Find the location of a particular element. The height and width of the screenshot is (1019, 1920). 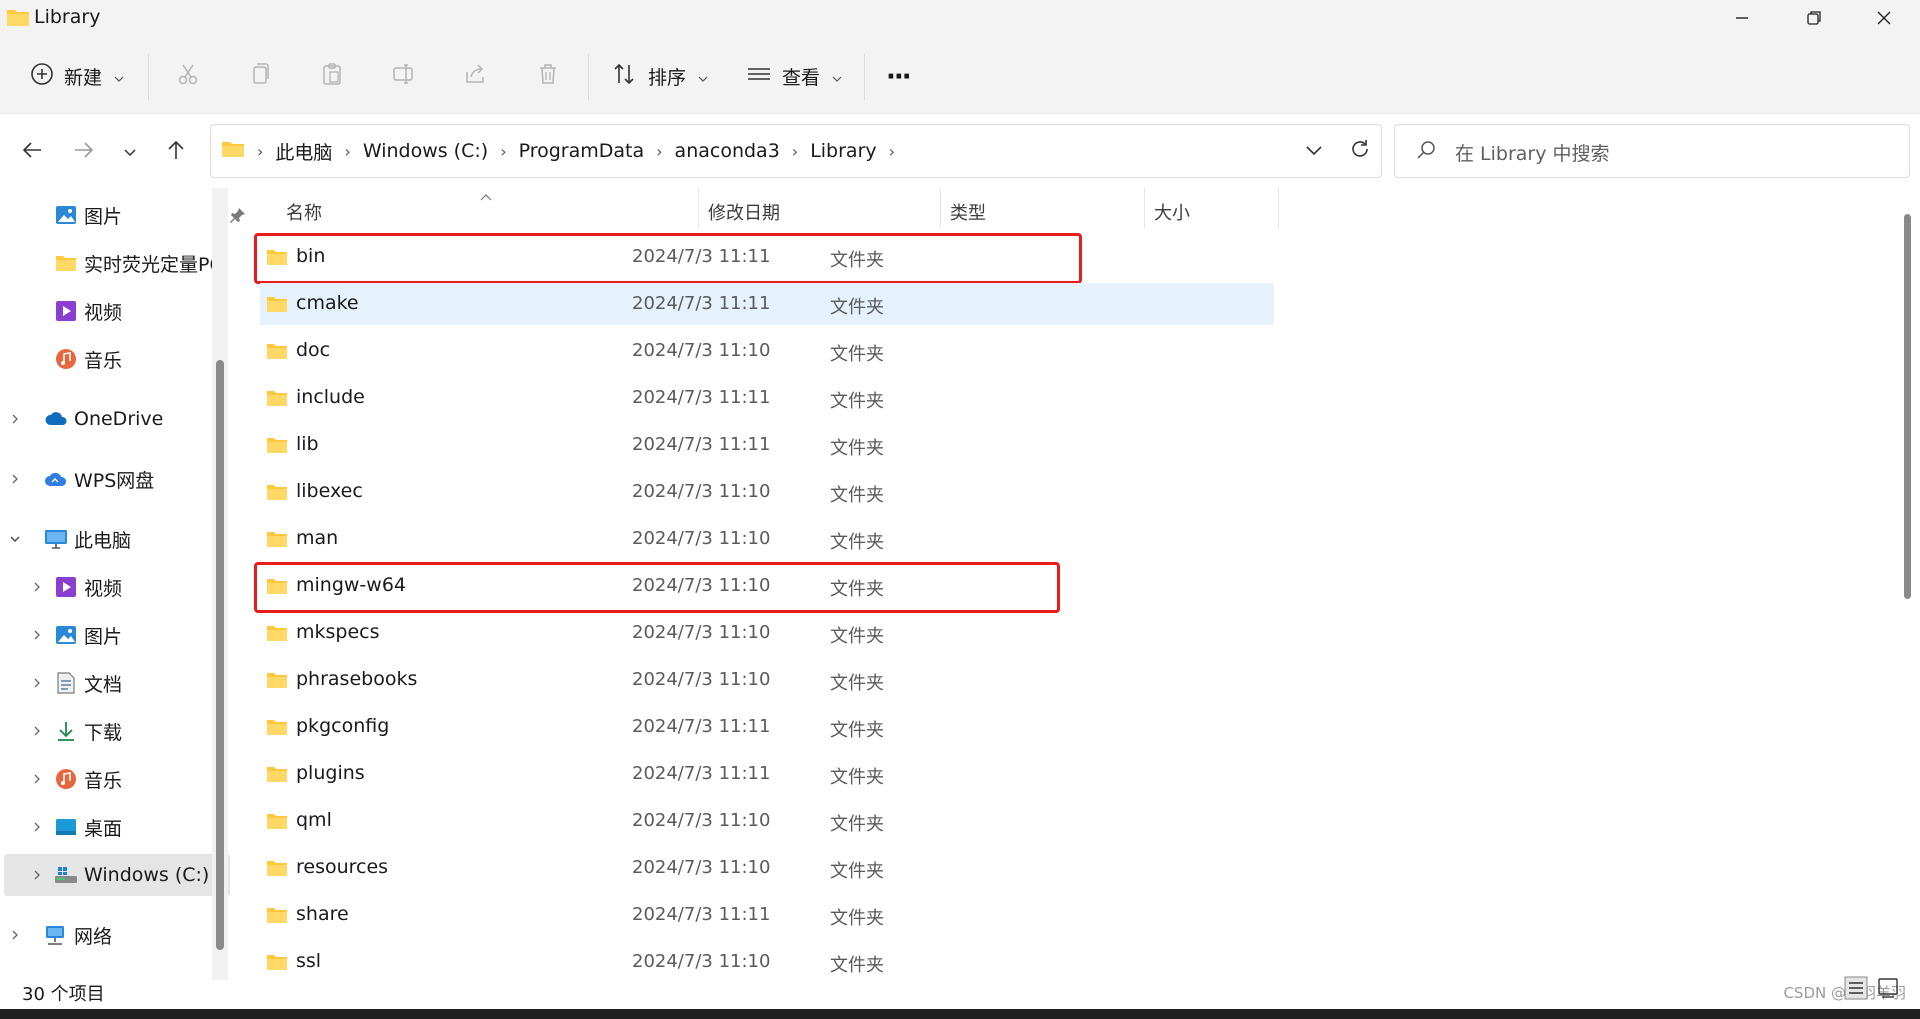

new-button: 新建 is located at coordinates (77, 76).